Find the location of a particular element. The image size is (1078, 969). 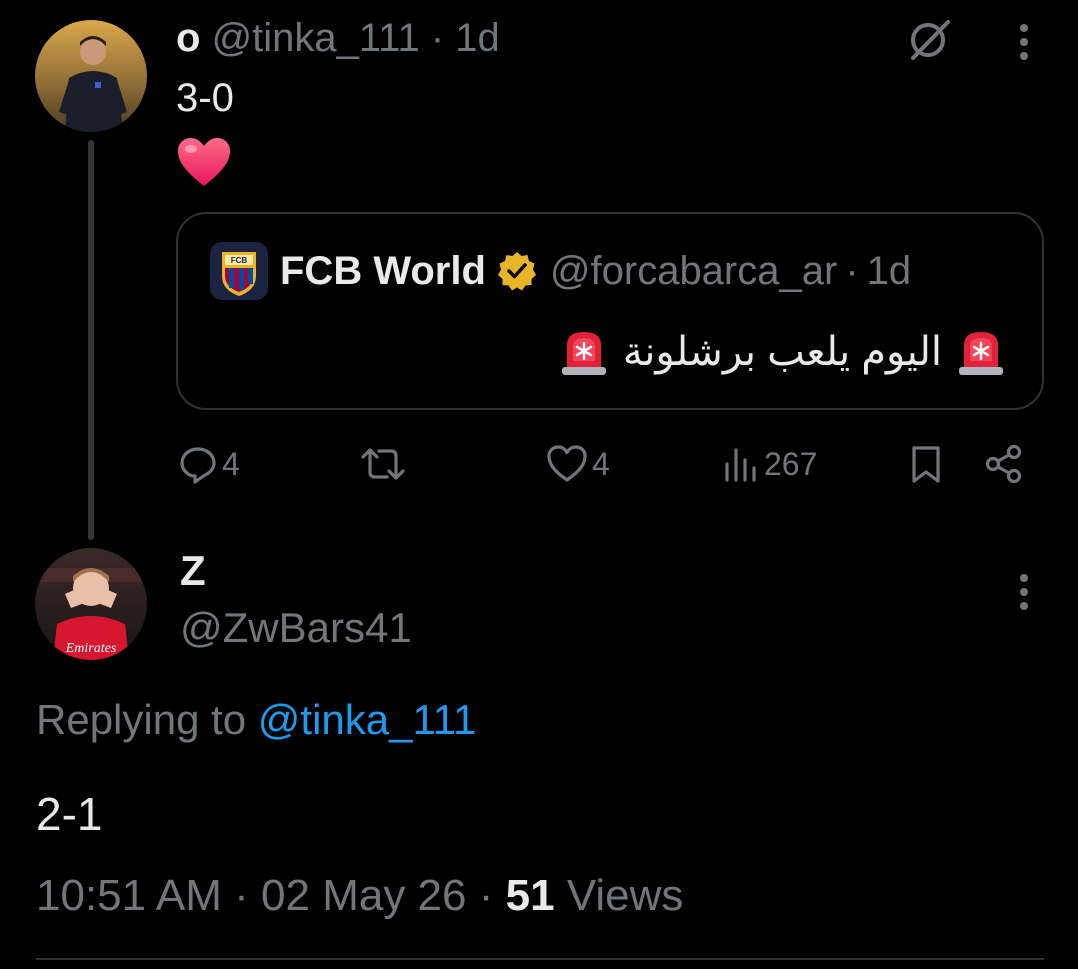

bookmark-action-button is located at coordinates (926, 464).